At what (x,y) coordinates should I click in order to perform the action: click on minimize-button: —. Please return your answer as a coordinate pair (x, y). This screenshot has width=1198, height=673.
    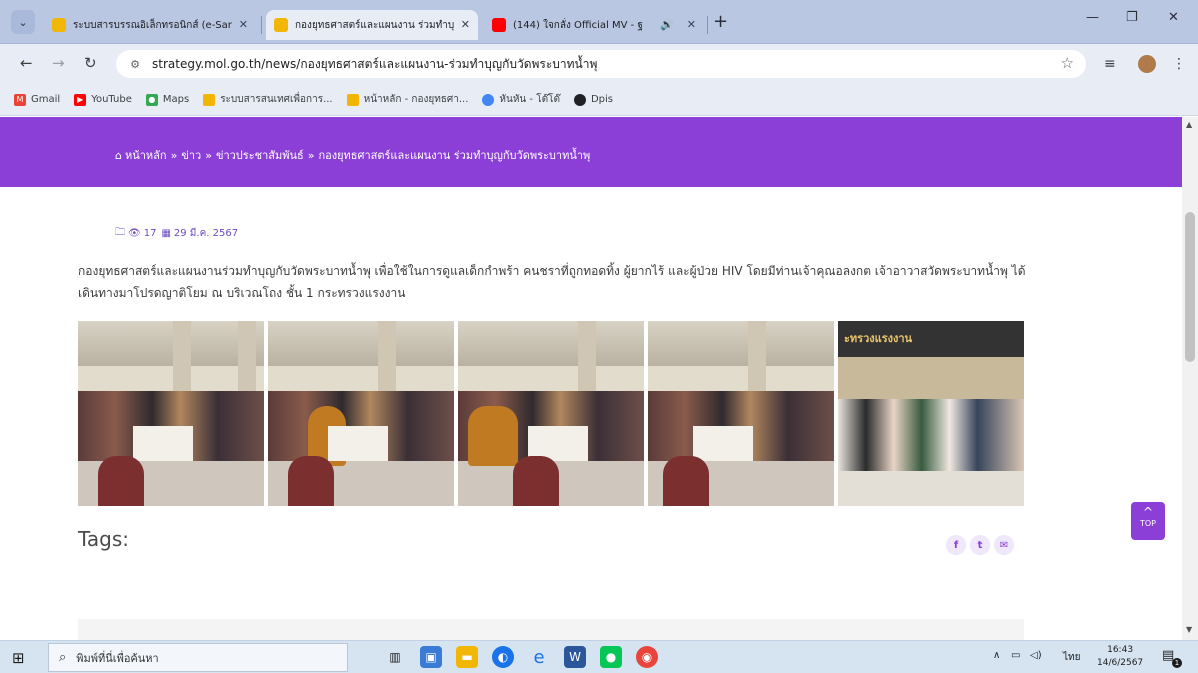
    Looking at the image, I should click on (1092, 17).